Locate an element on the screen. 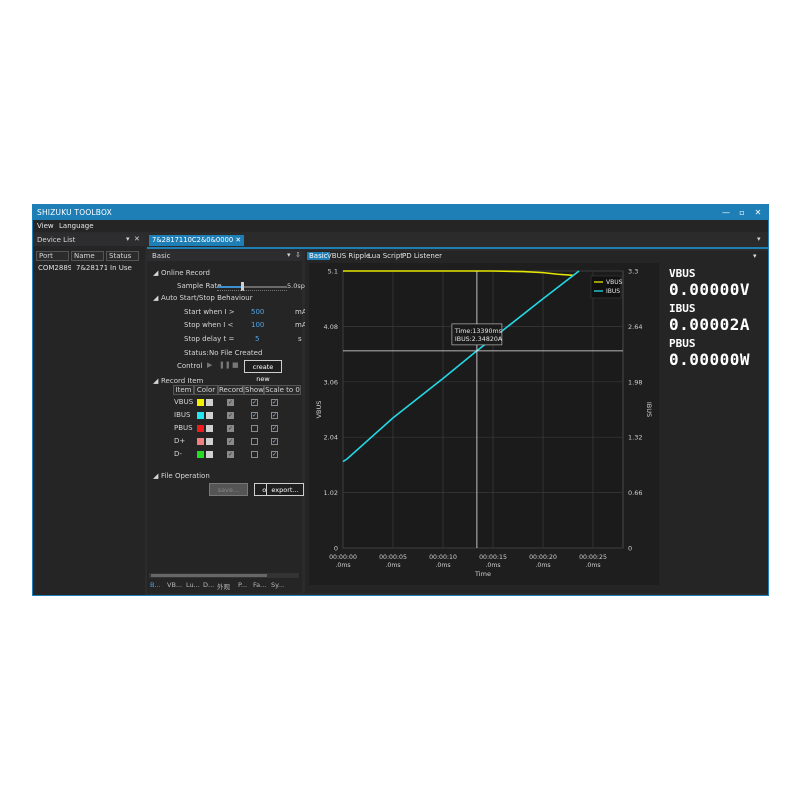 Image resolution: width=800 pixels, height=800 pixels. horizontal-scrollbar is located at coordinates (224, 575).